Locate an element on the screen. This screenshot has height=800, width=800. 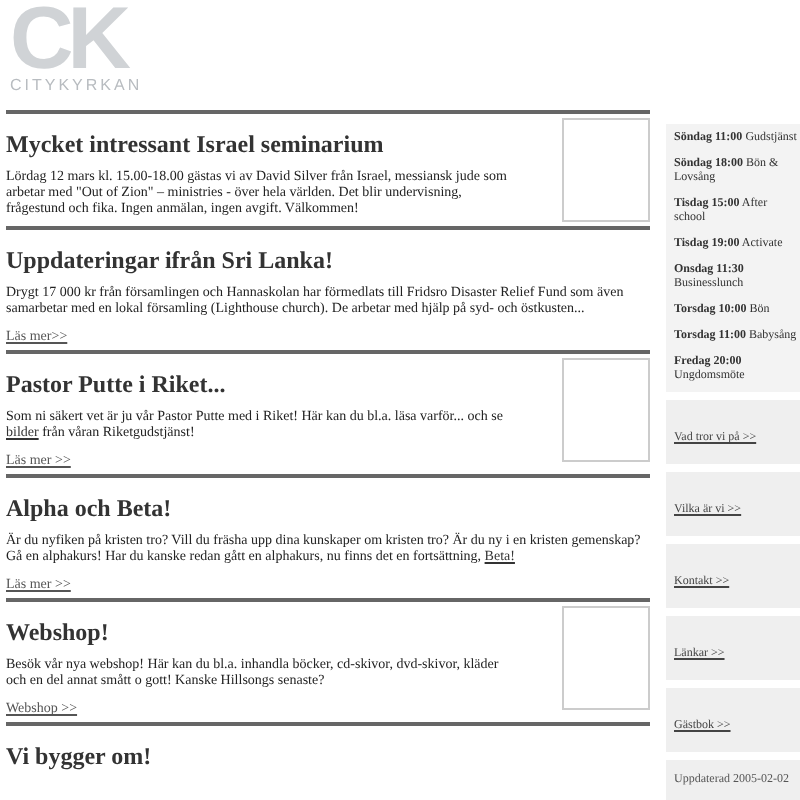
article-title: Uppdateringar ifrån Sri Lanka! is located at coordinates (170, 261).